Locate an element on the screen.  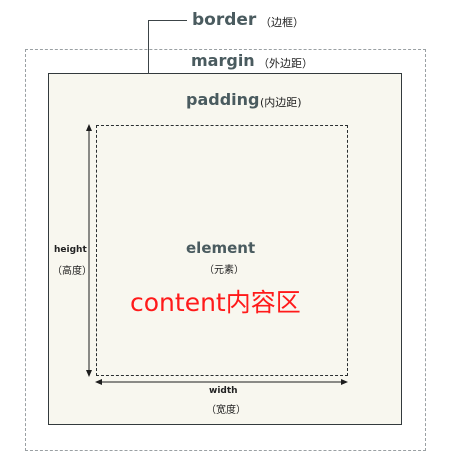
element-label: element is located at coordinates (221, 248).